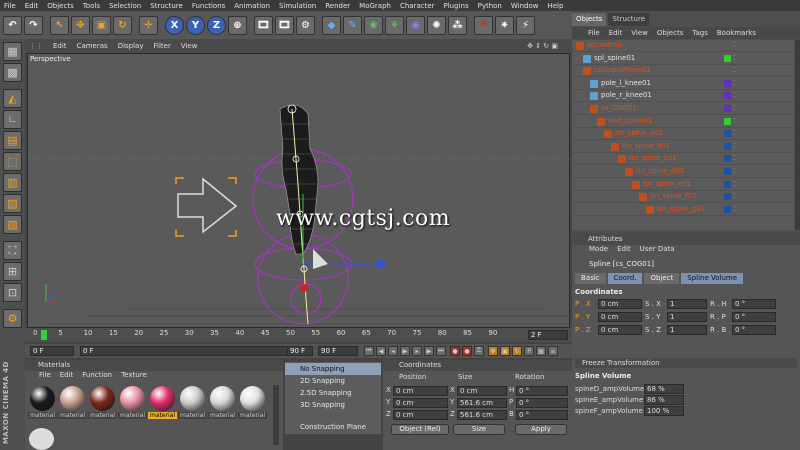 This screenshot has width=800, height=450. I want to click on redo-button: ↷, so click(33, 25).